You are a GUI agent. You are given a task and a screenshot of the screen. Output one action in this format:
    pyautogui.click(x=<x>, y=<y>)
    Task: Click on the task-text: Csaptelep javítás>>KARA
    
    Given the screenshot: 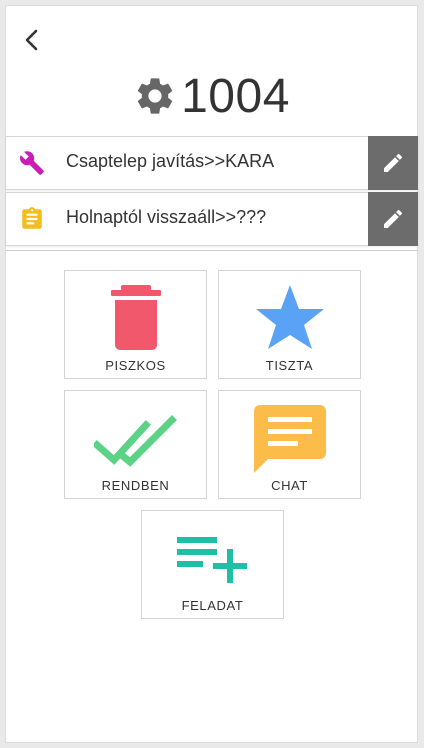 What is the action you would take?
    pyautogui.click(x=170, y=161)
    